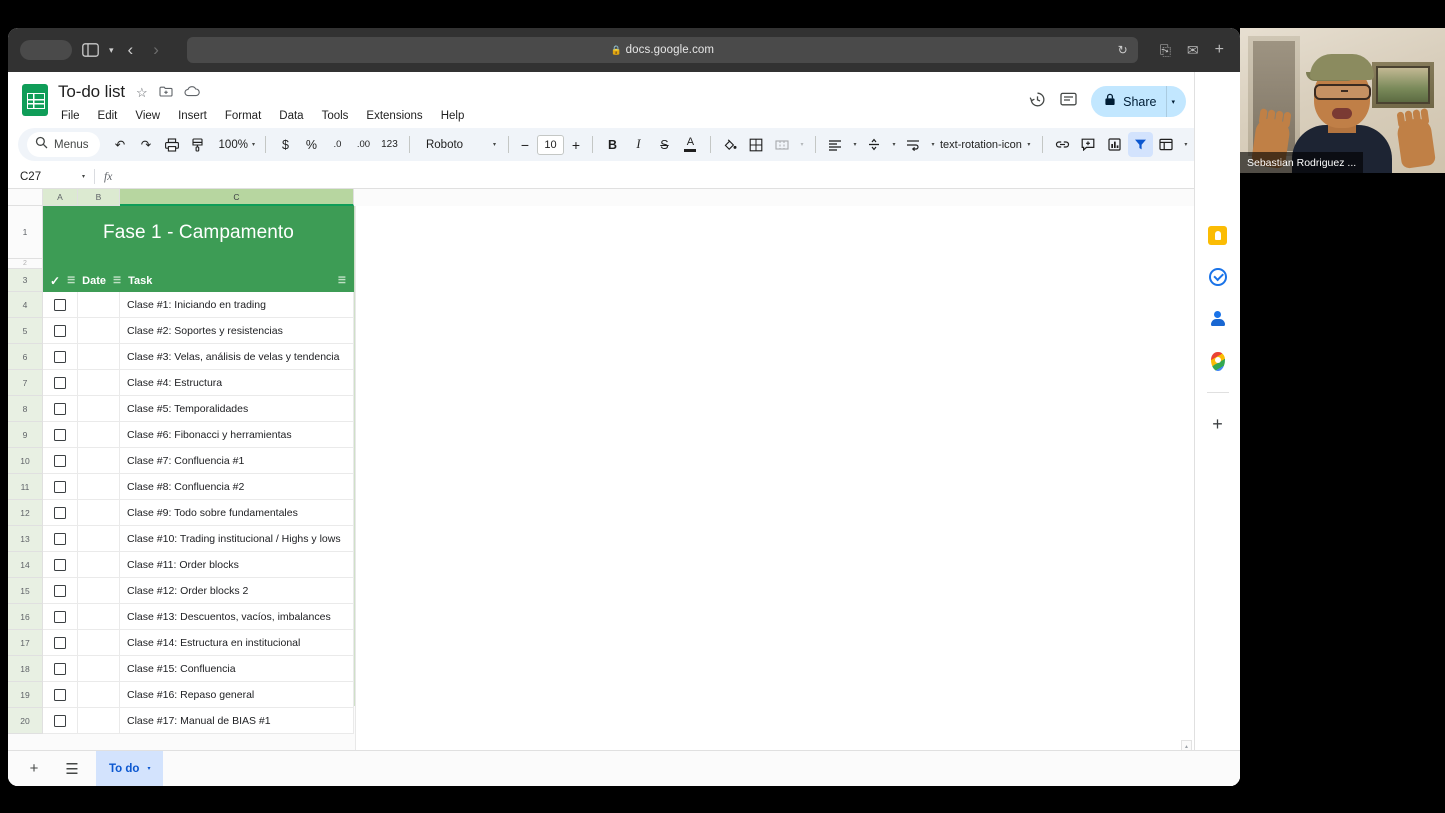 This screenshot has height=813, width=1445. I want to click on paint-format-button, so click(198, 144).